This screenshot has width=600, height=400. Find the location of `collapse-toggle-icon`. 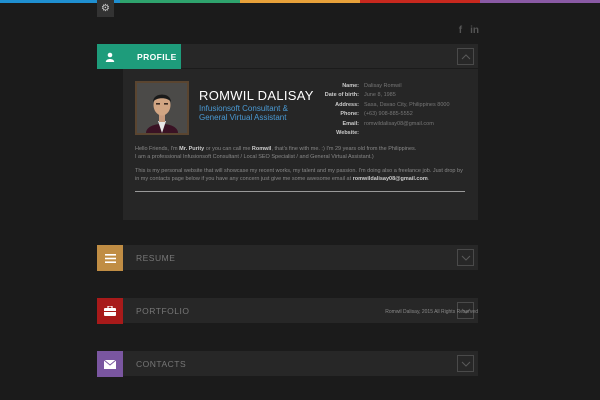

collapse-toggle-icon is located at coordinates (465, 56).